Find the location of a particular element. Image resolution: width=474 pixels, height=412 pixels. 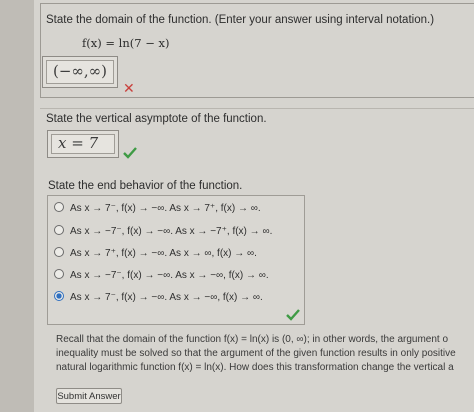

domain-answer-value: (−∞,∞) is located at coordinates (80, 71).